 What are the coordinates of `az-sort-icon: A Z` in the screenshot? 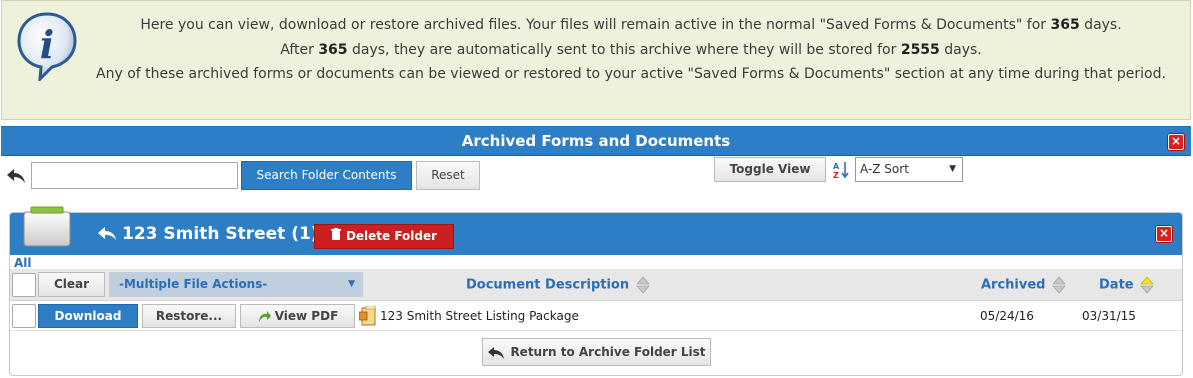 It's located at (841, 171).